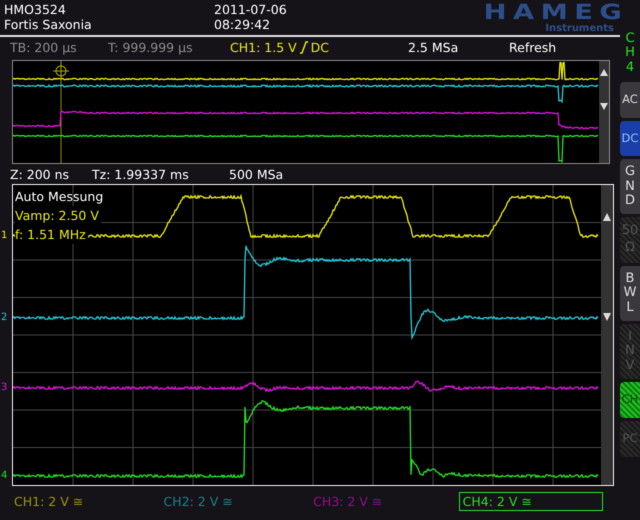 Image resolution: width=640 pixels, height=520 pixels. Describe the element at coordinates (4, 318) in the screenshot. I see `channel-marker: 2` at that location.